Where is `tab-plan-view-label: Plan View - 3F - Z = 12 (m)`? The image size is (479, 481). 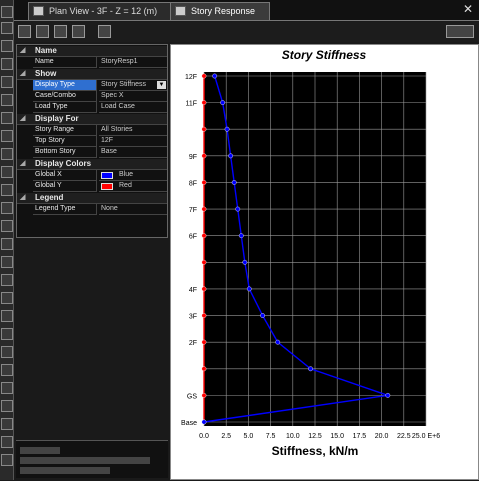
tab-plan-view-label: Plan View - 3F - Z = 12 (m) is located at coordinates (103, 11).